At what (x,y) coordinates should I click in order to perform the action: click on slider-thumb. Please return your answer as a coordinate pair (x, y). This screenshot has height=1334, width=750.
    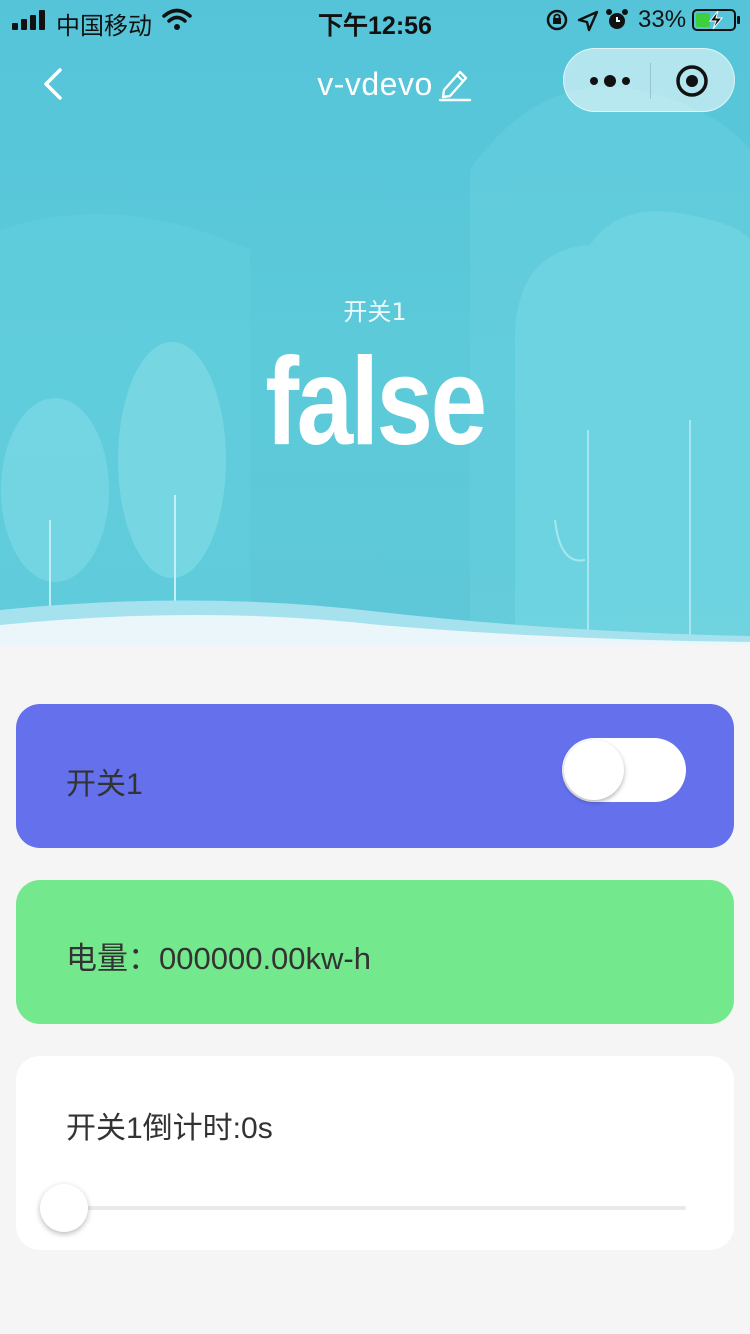
    Looking at the image, I should click on (64, 1208).